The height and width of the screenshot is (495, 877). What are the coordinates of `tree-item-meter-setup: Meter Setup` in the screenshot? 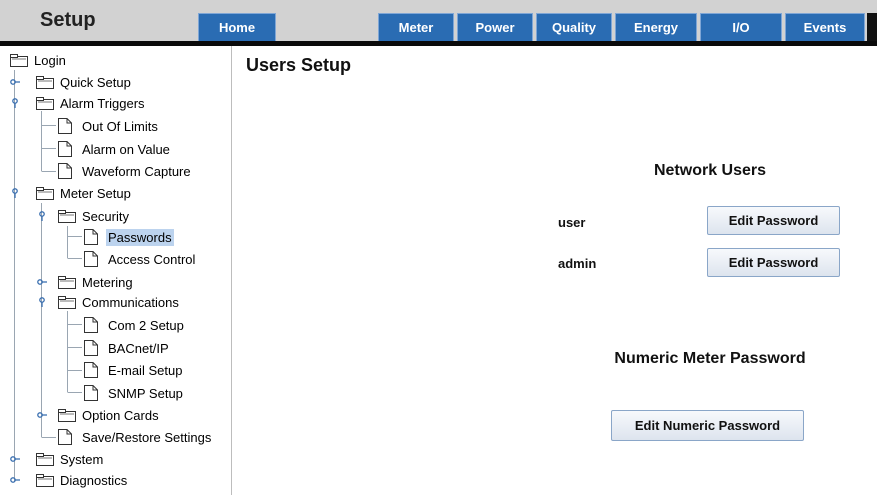 It's located at (84, 193).